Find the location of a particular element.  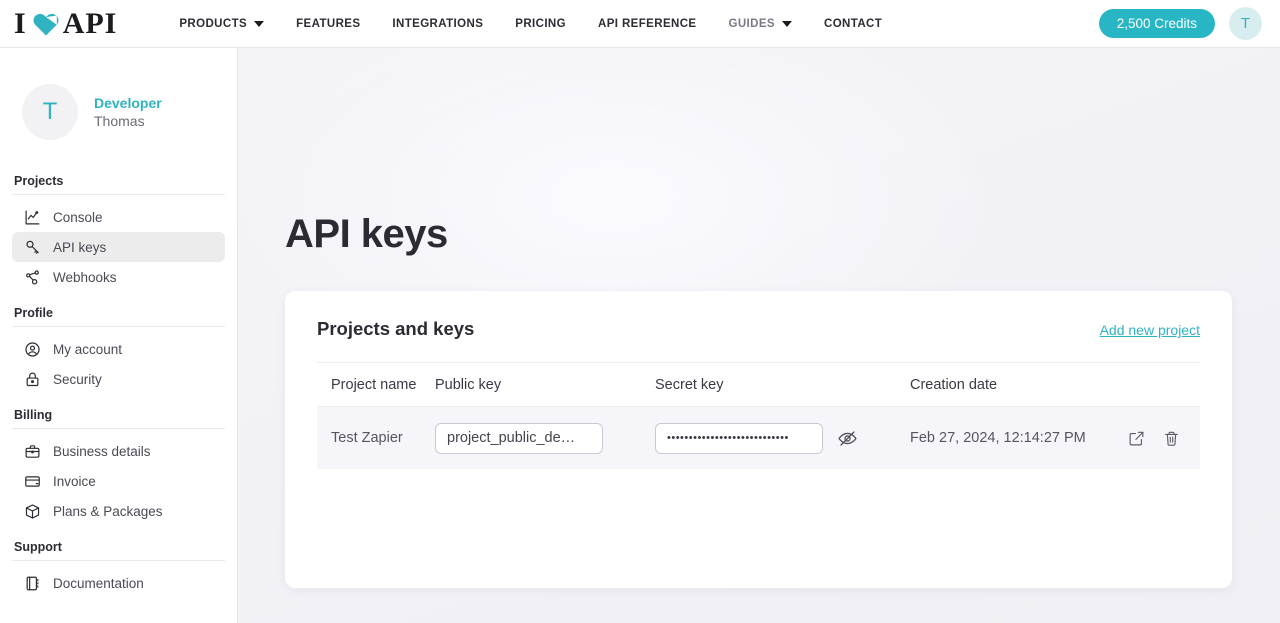

nav-label: PRODUCTS is located at coordinates (213, 23).